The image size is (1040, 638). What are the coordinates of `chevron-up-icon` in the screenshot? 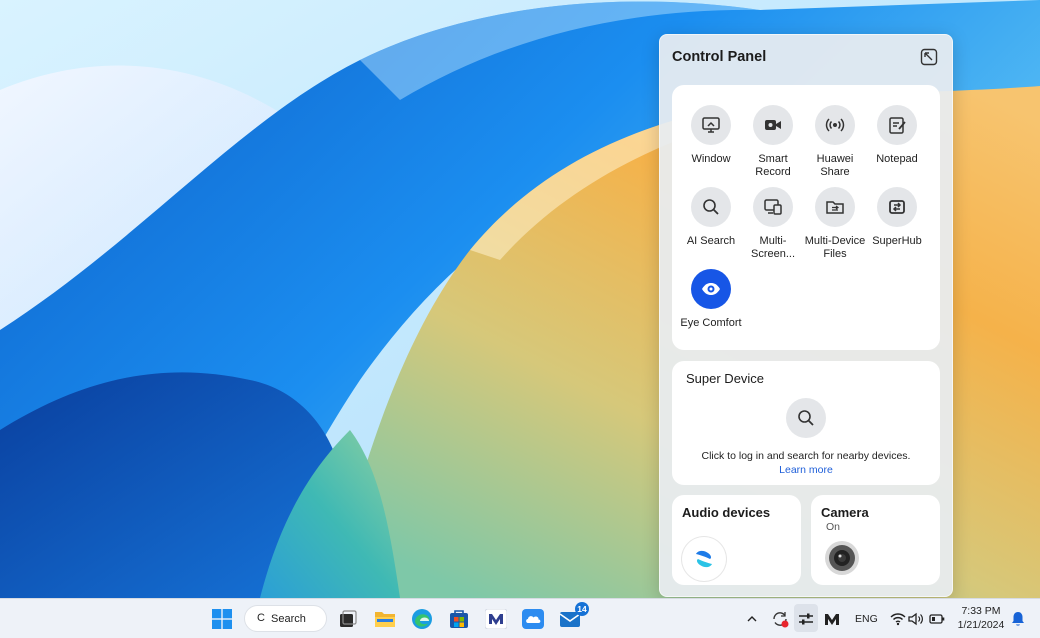 It's located at (752, 619).